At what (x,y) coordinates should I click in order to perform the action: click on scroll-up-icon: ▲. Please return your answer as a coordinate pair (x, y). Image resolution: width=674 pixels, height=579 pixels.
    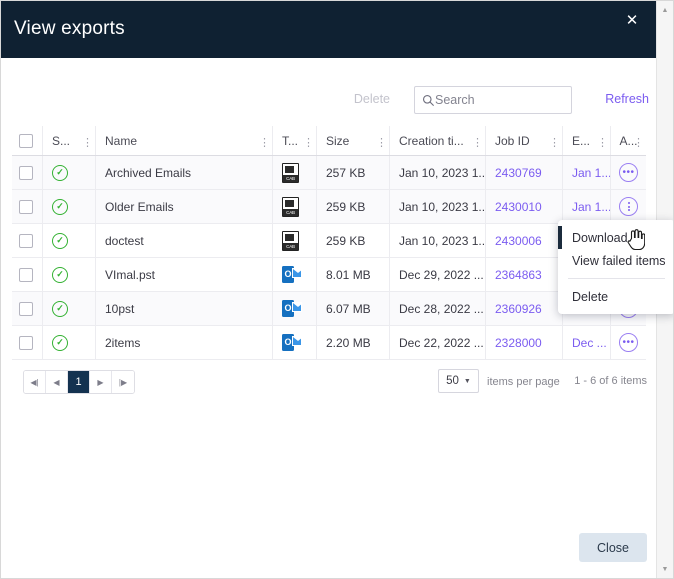
    Looking at the image, I should click on (665, 10).